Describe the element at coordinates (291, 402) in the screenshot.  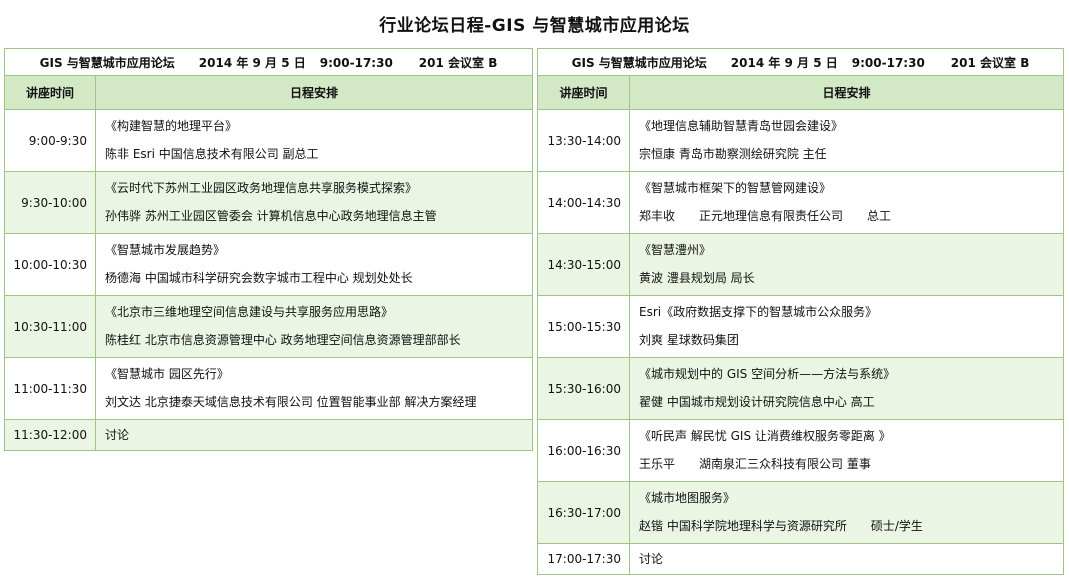
I see `session-speaker: 刘文达 北京捷泰天域信息技术有限公司 位置智能事业部 解决方案经理` at that location.